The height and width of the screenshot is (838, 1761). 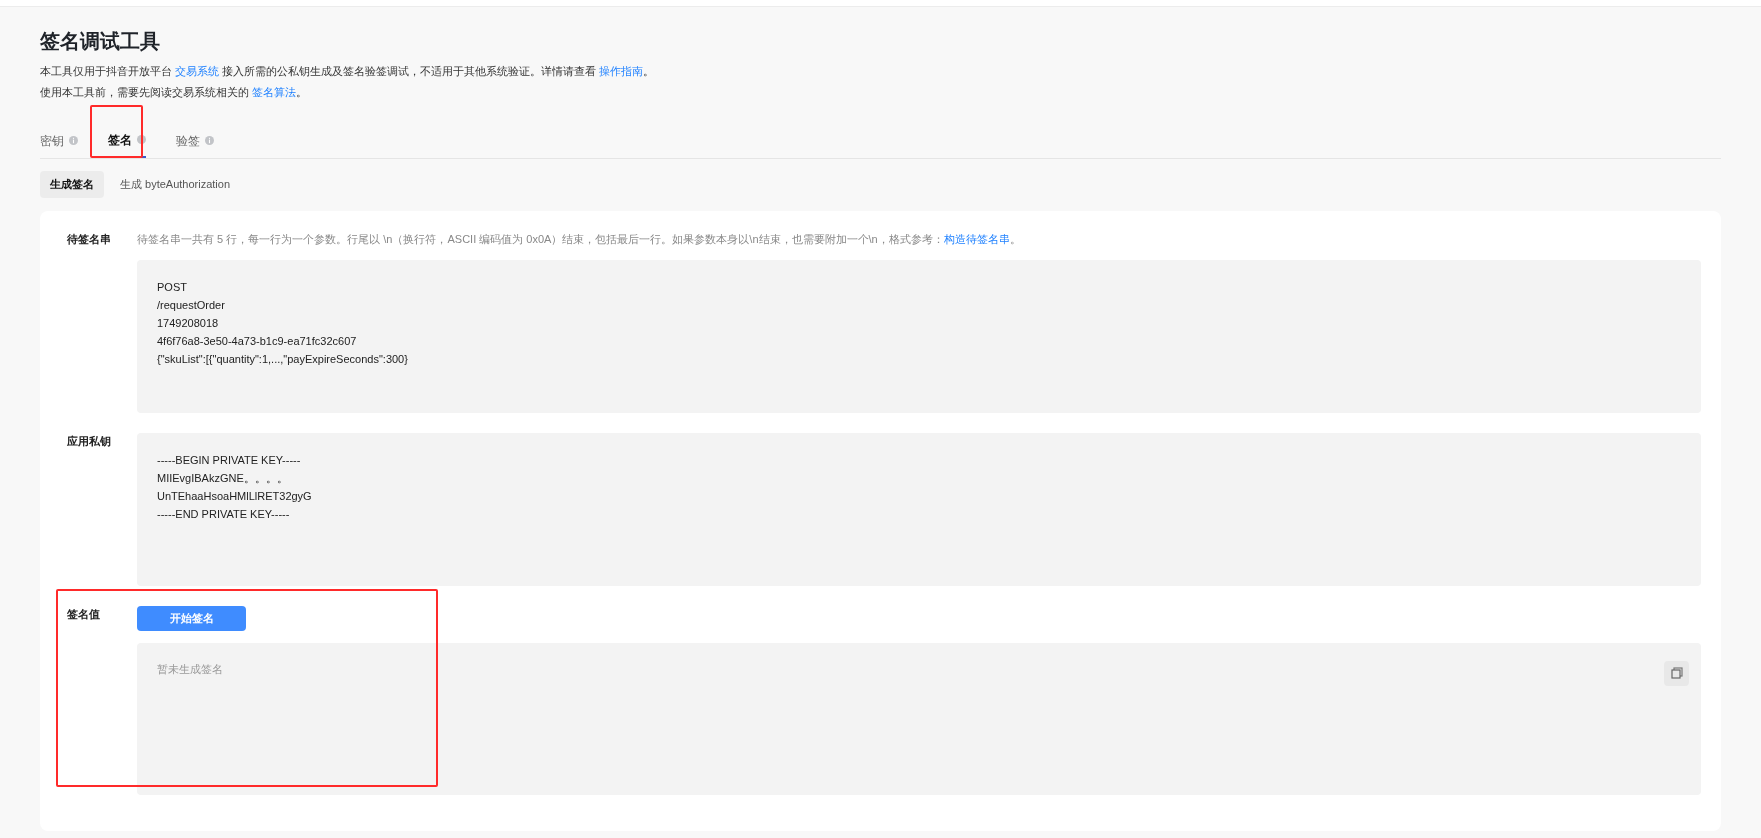 I want to click on copy-icon, so click(x=1676, y=673).